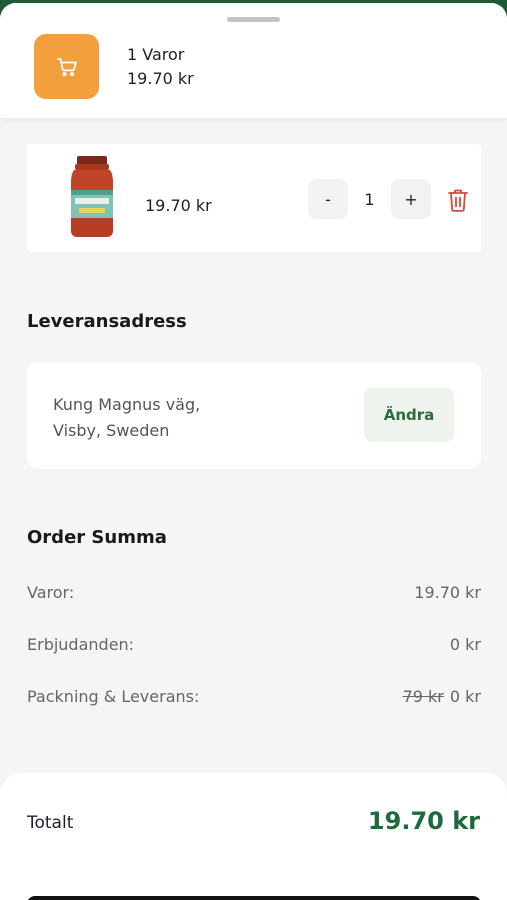 Image resolution: width=507 pixels, height=900 pixels. What do you see at coordinates (409, 415) in the screenshot?
I see `change-address-button: Ändra` at bounding box center [409, 415].